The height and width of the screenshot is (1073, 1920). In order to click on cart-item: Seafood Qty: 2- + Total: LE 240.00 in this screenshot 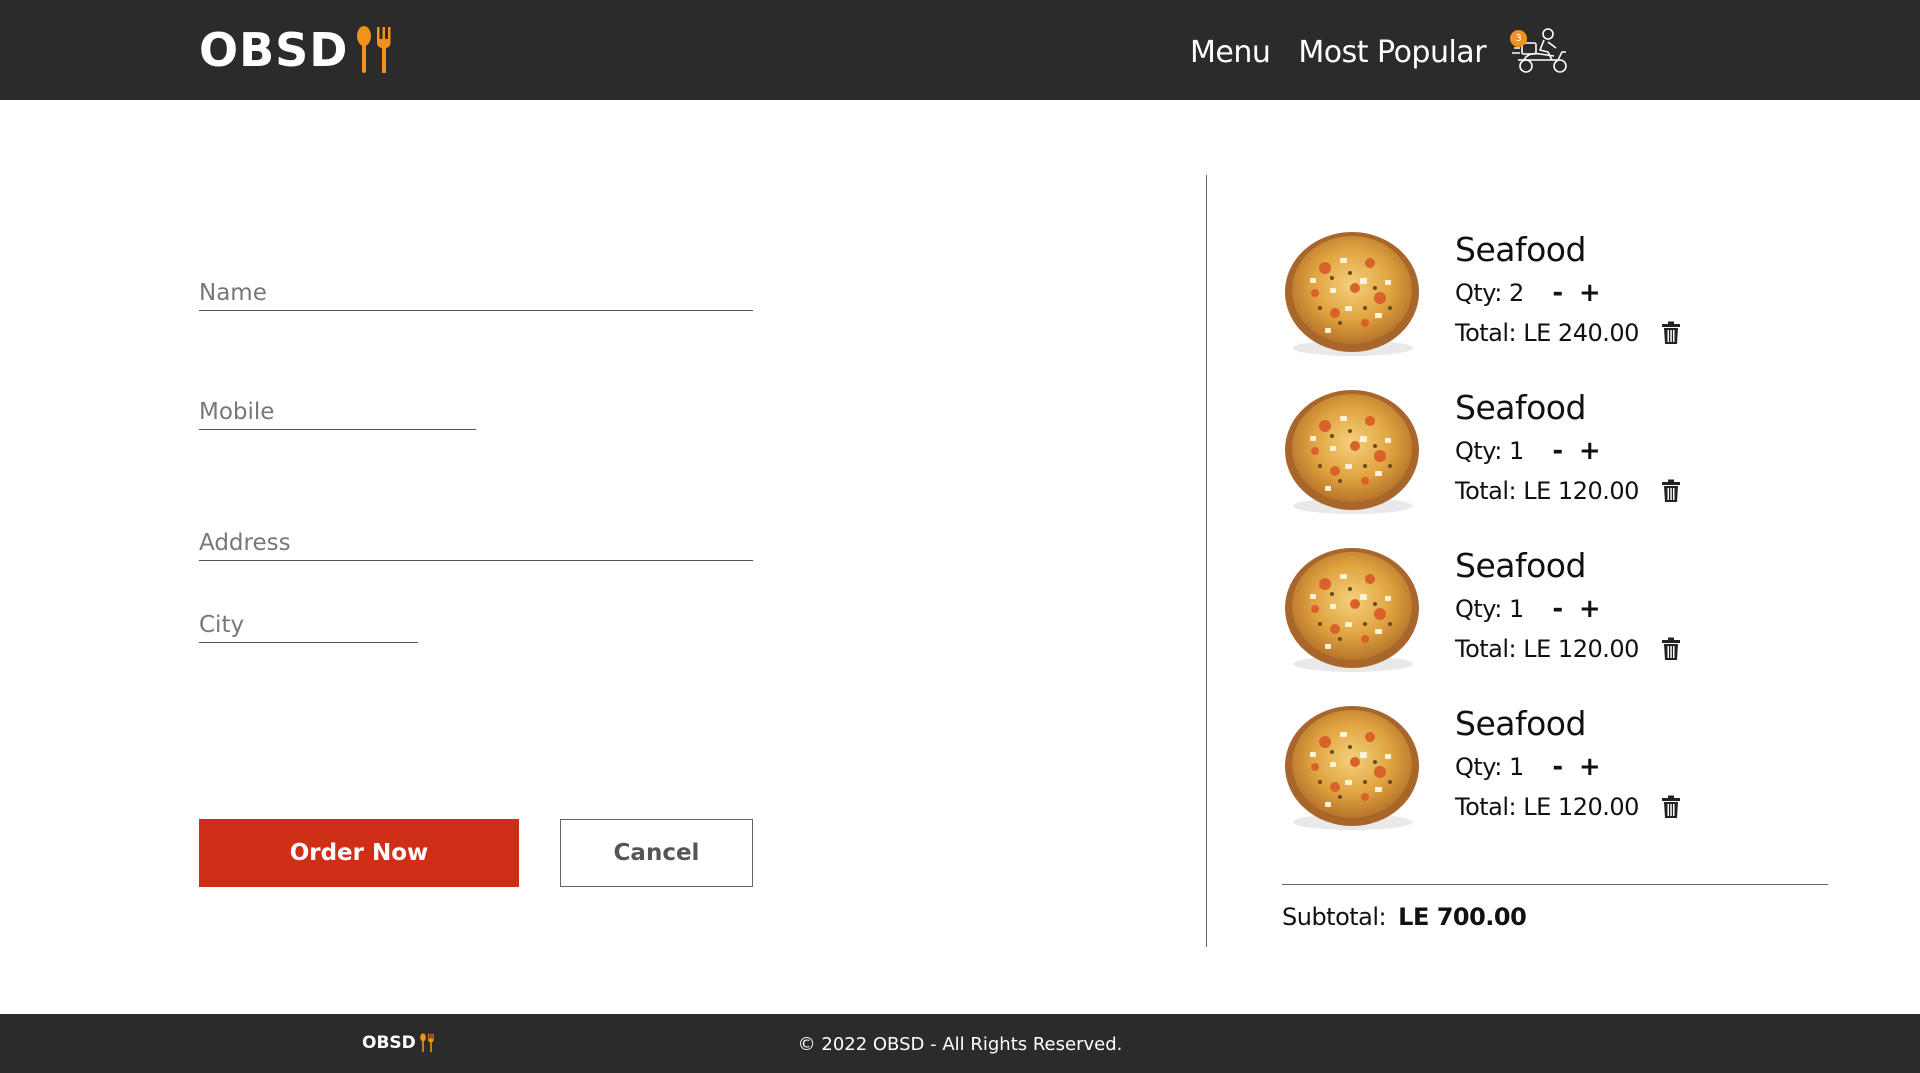, I will do `click(1490, 298)`.